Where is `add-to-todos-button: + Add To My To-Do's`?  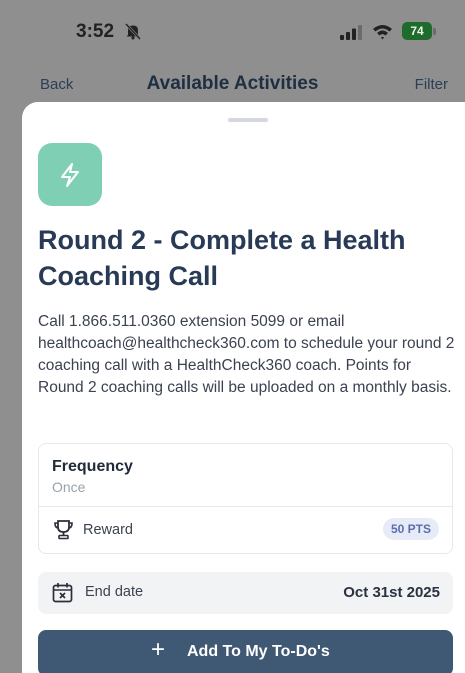 add-to-todos-button: + Add To My To-Do's is located at coordinates (245, 651).